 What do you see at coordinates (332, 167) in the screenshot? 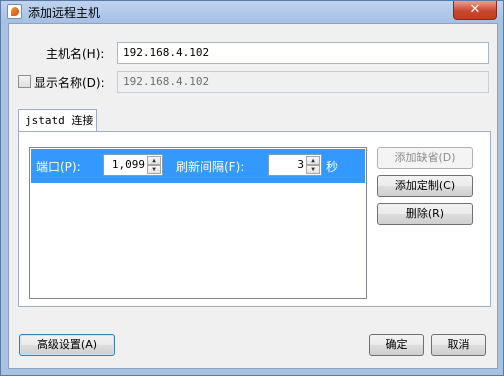
I see `refresh-unit-label: 秒` at bounding box center [332, 167].